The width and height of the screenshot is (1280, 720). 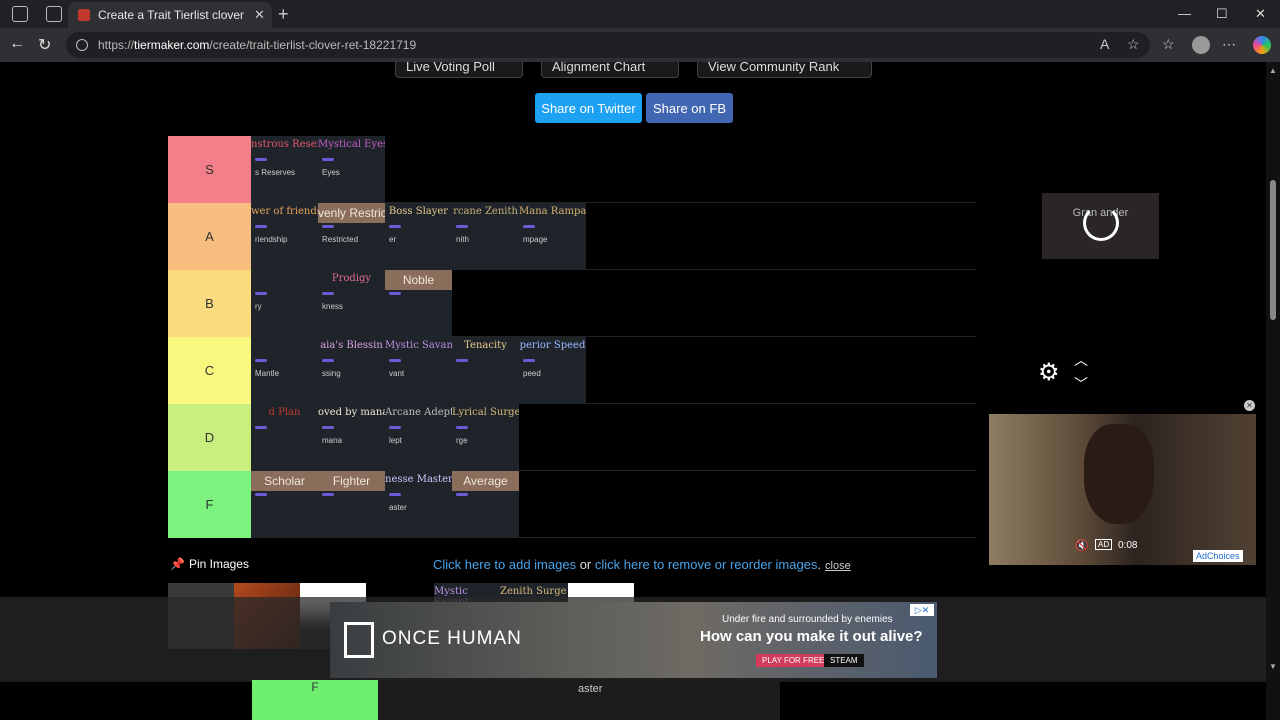 I want to click on tier-label-f: F, so click(x=209, y=504).